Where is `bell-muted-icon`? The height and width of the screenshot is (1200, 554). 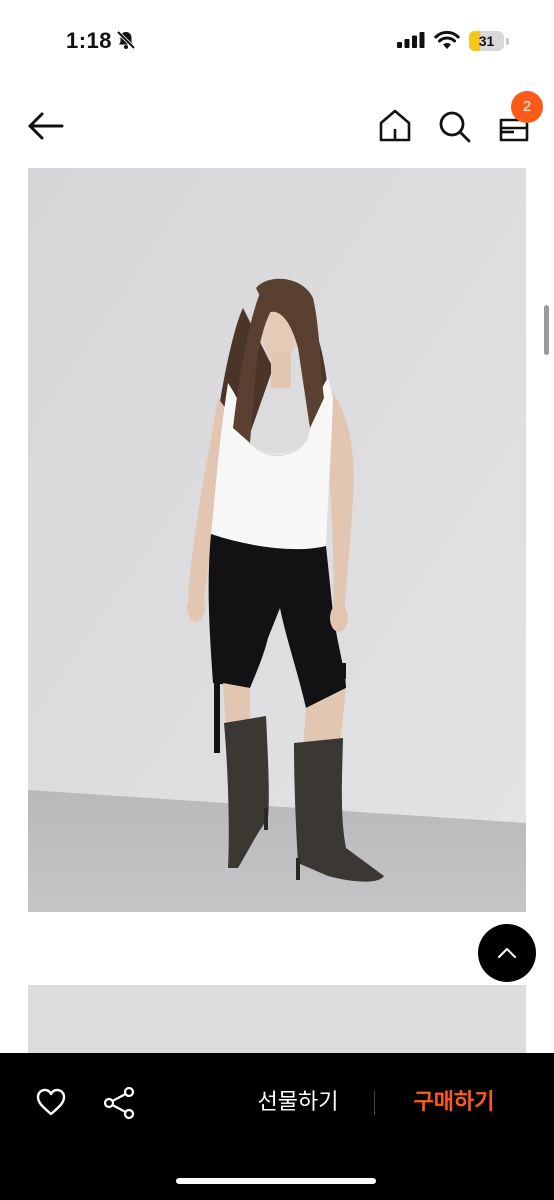
bell-muted-icon is located at coordinates (126, 40).